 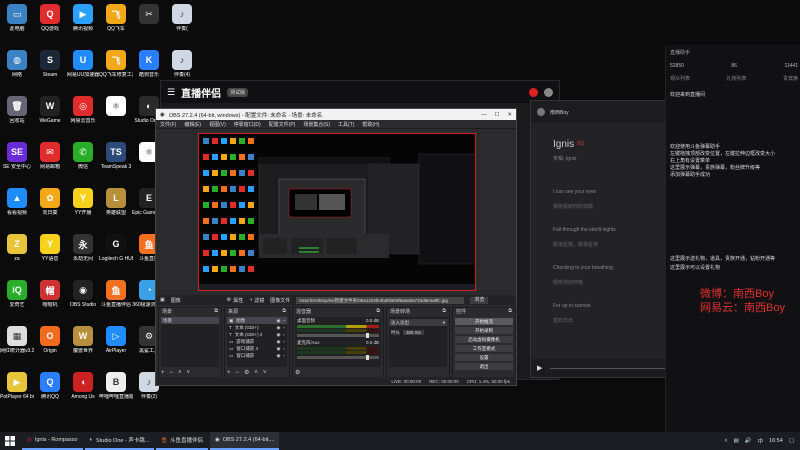 What do you see at coordinates (149, 25) in the screenshot?
I see `desktop-icon: ✂` at bounding box center [149, 25].